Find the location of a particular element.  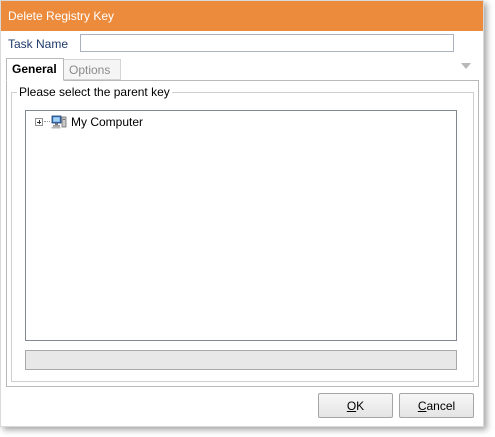

tree-connector is located at coordinates (47, 122).